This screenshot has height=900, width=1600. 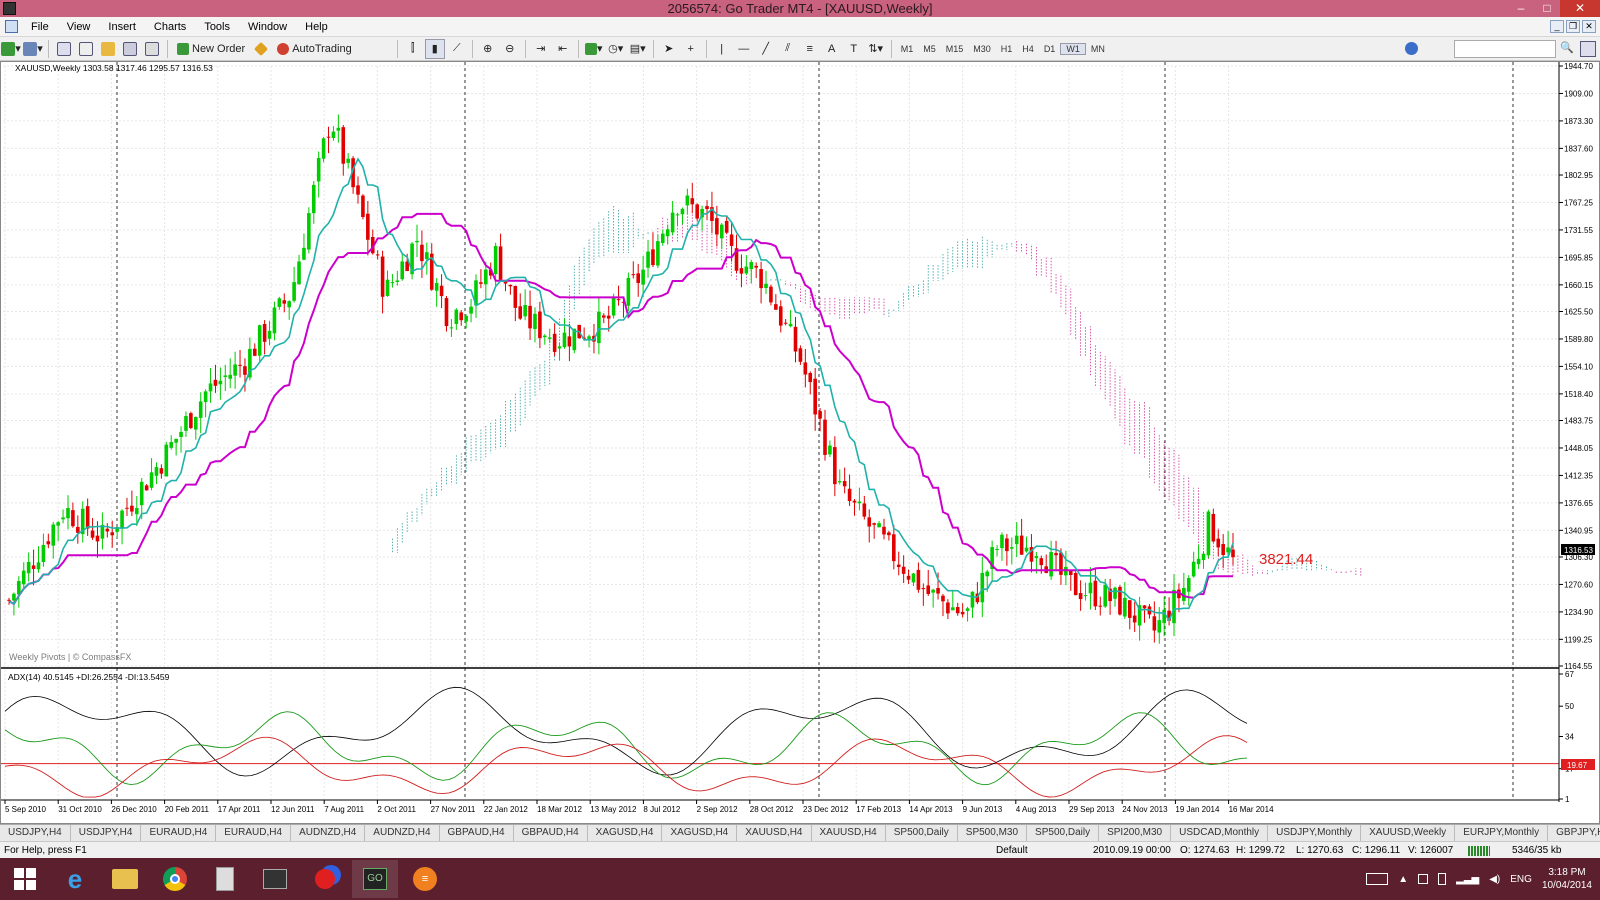 I want to click on channel-icon: ⫽, so click(x=788, y=49).